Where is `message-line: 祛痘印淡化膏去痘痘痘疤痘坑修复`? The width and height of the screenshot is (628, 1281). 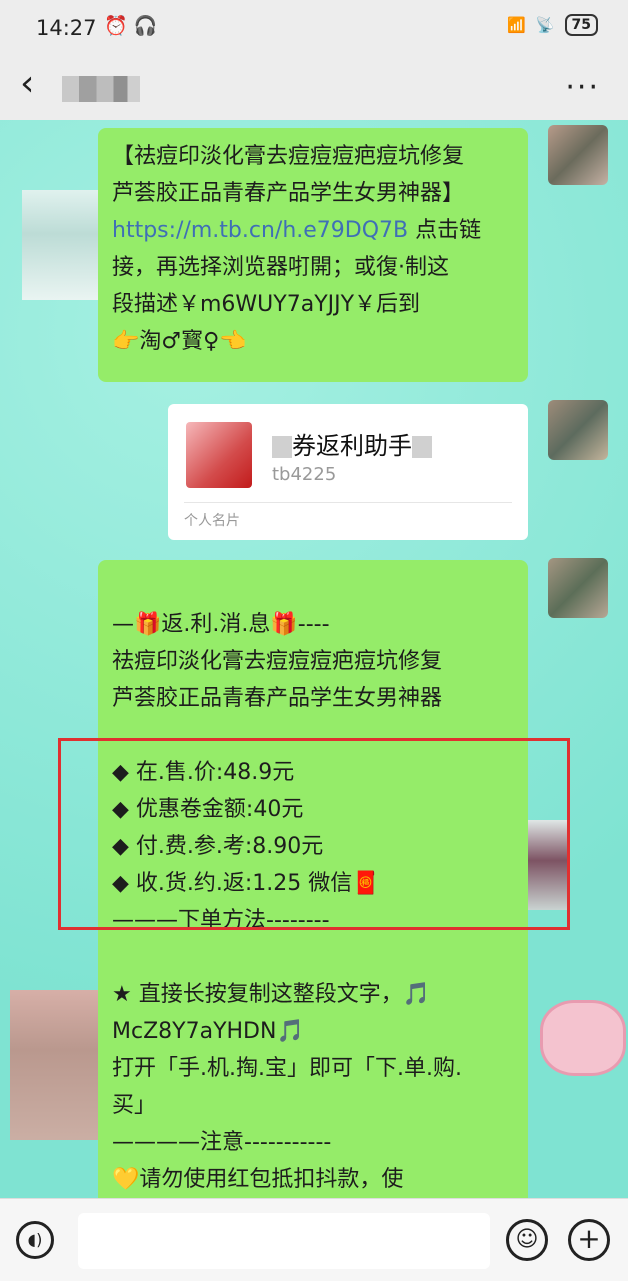 message-line: 祛痘印淡化膏去痘痘痘疤痘坑修复 is located at coordinates (277, 661).